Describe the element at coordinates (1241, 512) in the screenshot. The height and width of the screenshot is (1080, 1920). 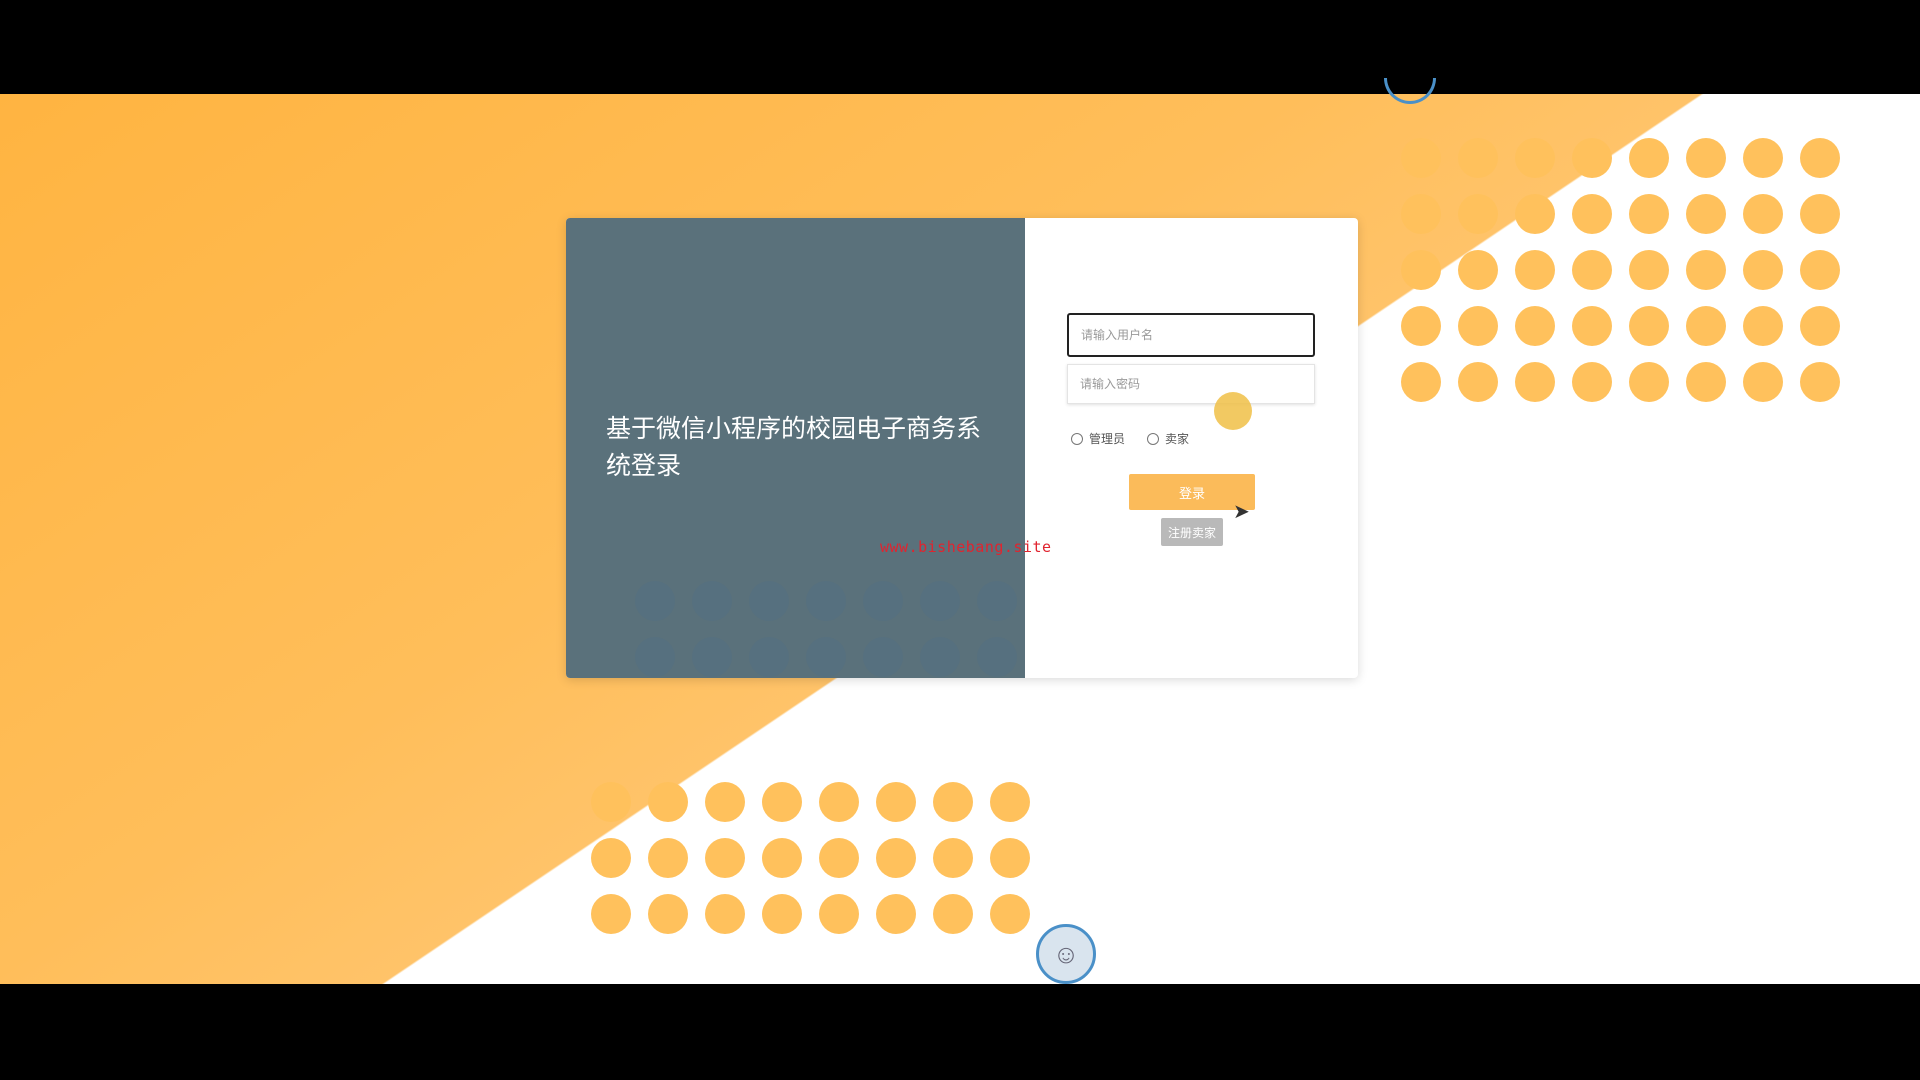
I see `mouse-pointer-icon: ➤` at that location.